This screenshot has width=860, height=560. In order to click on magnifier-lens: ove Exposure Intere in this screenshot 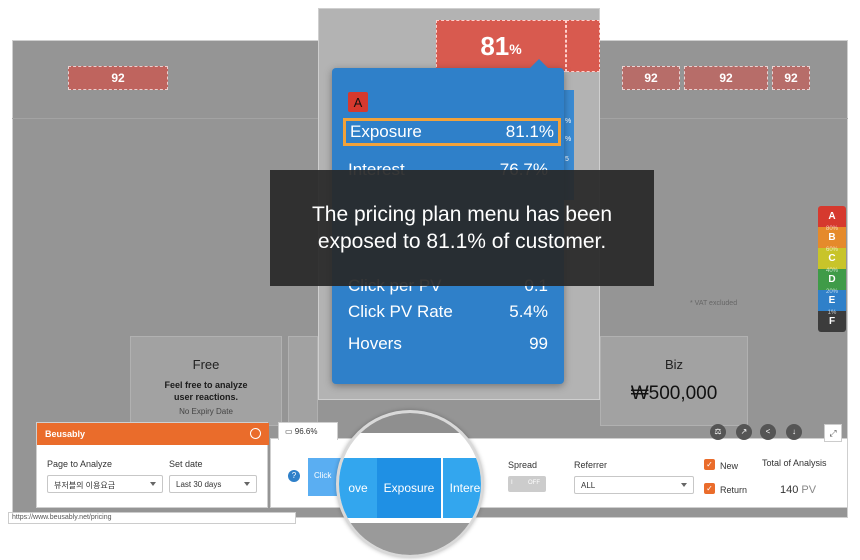, I will do `click(410, 484)`.